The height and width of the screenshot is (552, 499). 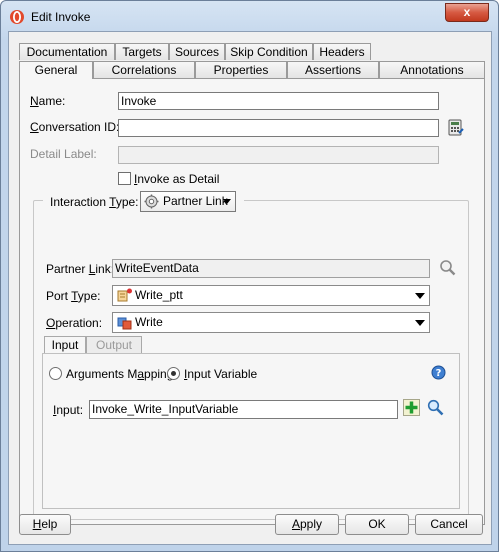 I want to click on interaction-type-label: Interaction Type:, so click(x=94, y=202).